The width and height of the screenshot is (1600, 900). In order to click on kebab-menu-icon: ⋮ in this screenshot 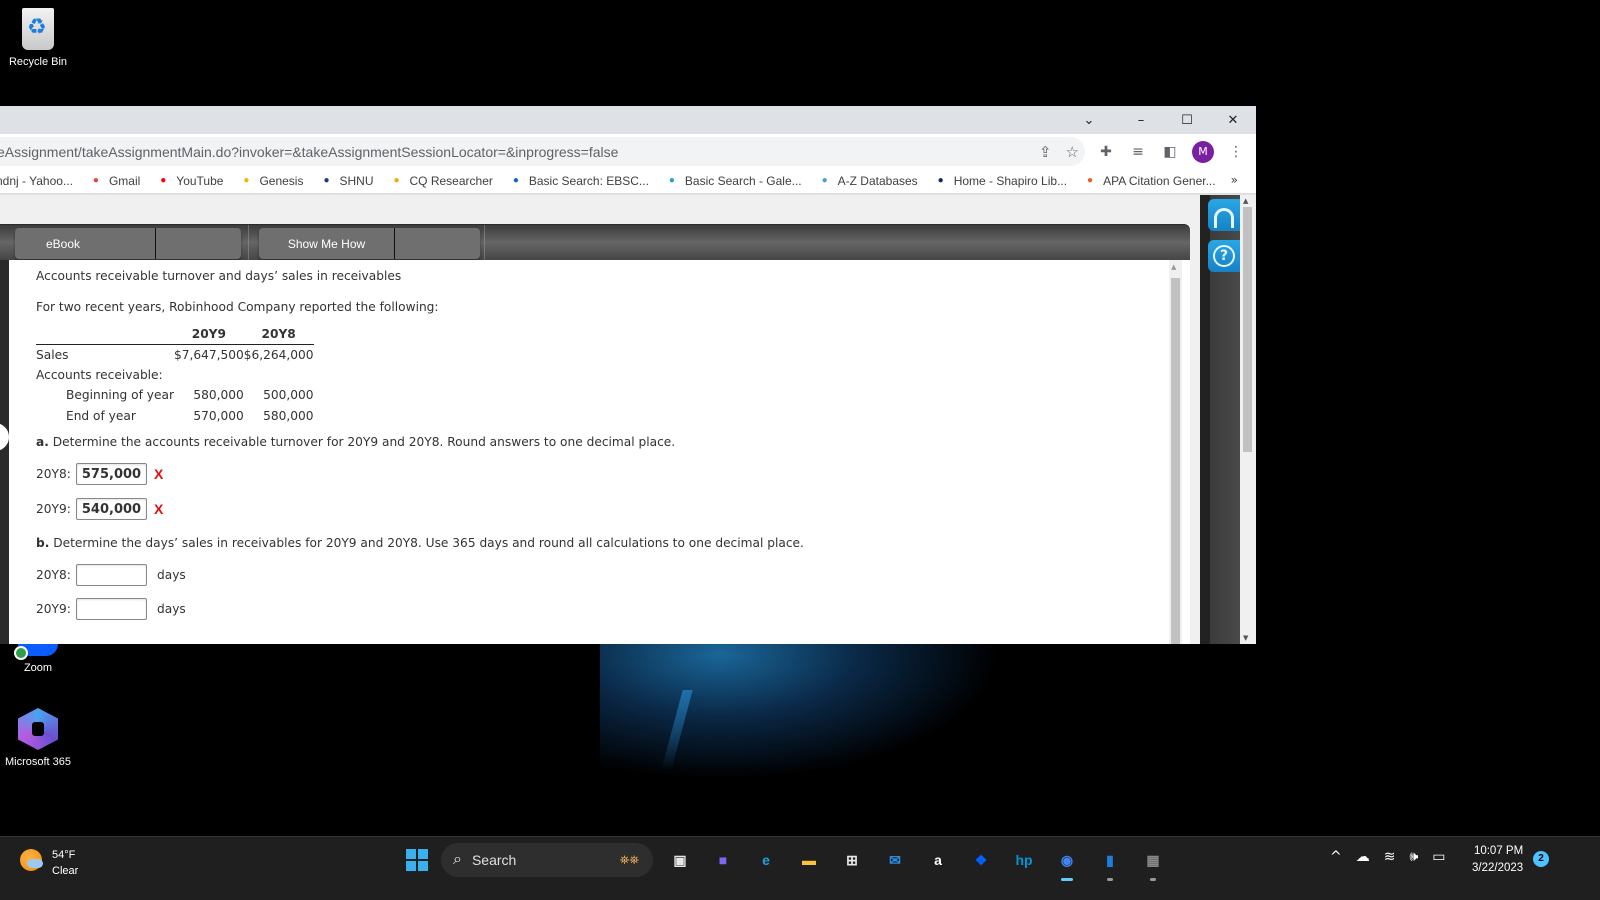, I will do `click(1236, 152)`.